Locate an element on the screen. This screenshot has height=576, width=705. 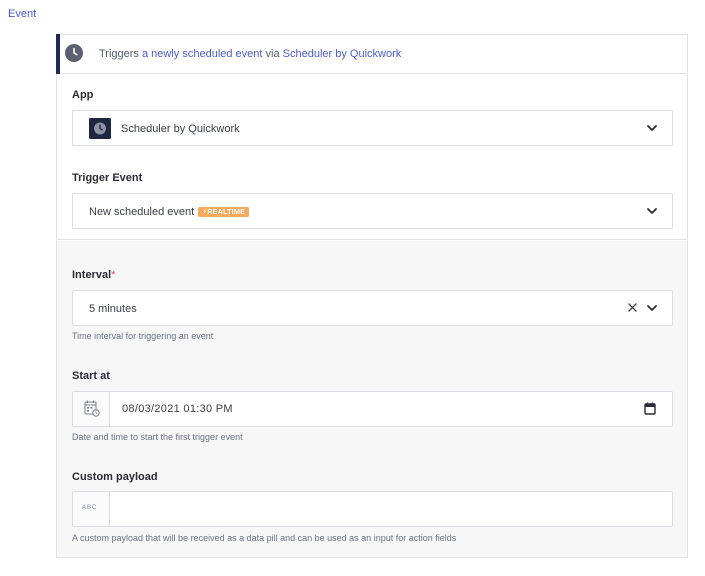
app-select-value: Scheduler by Quickwork is located at coordinates (180, 129).